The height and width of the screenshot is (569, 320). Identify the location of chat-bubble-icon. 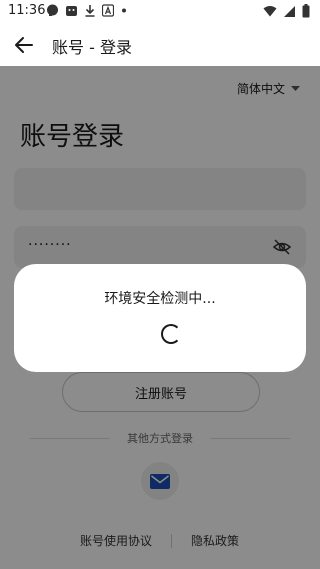
(52, 12).